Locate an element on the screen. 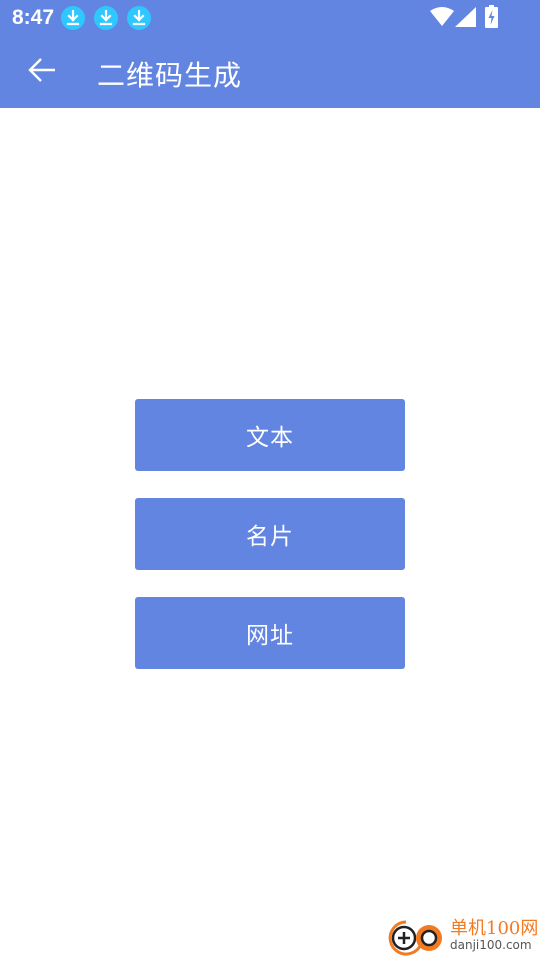 The height and width of the screenshot is (960, 540). watermark-logo-icon is located at coordinates (417, 939).